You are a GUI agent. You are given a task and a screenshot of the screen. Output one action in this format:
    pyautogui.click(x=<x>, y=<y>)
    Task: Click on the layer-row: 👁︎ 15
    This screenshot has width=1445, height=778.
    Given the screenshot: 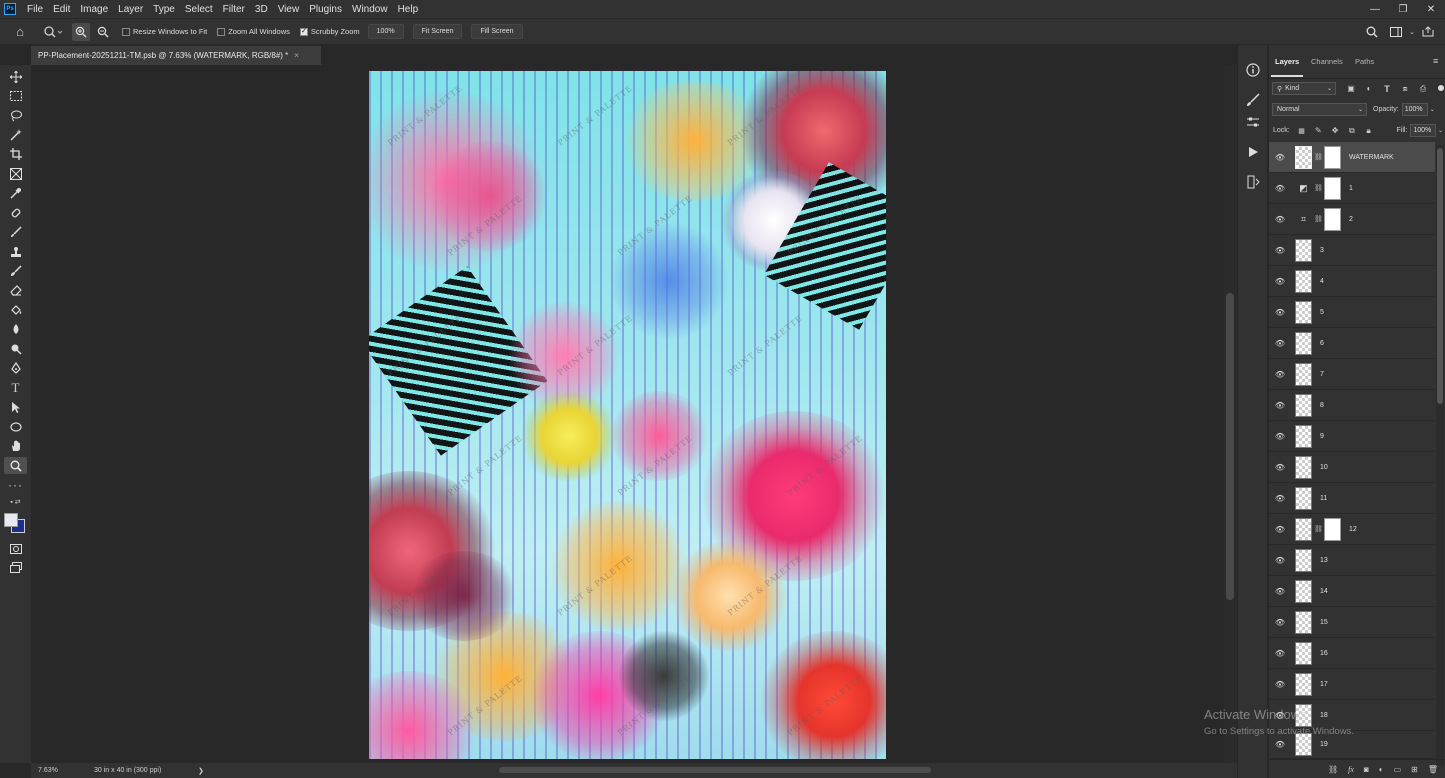 What is the action you would take?
    pyautogui.click(x=1352, y=622)
    